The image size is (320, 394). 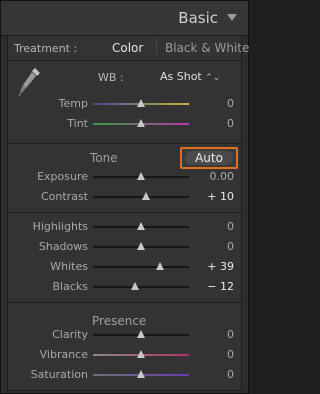 I want to click on slider-track-temp, so click(x=141, y=103).